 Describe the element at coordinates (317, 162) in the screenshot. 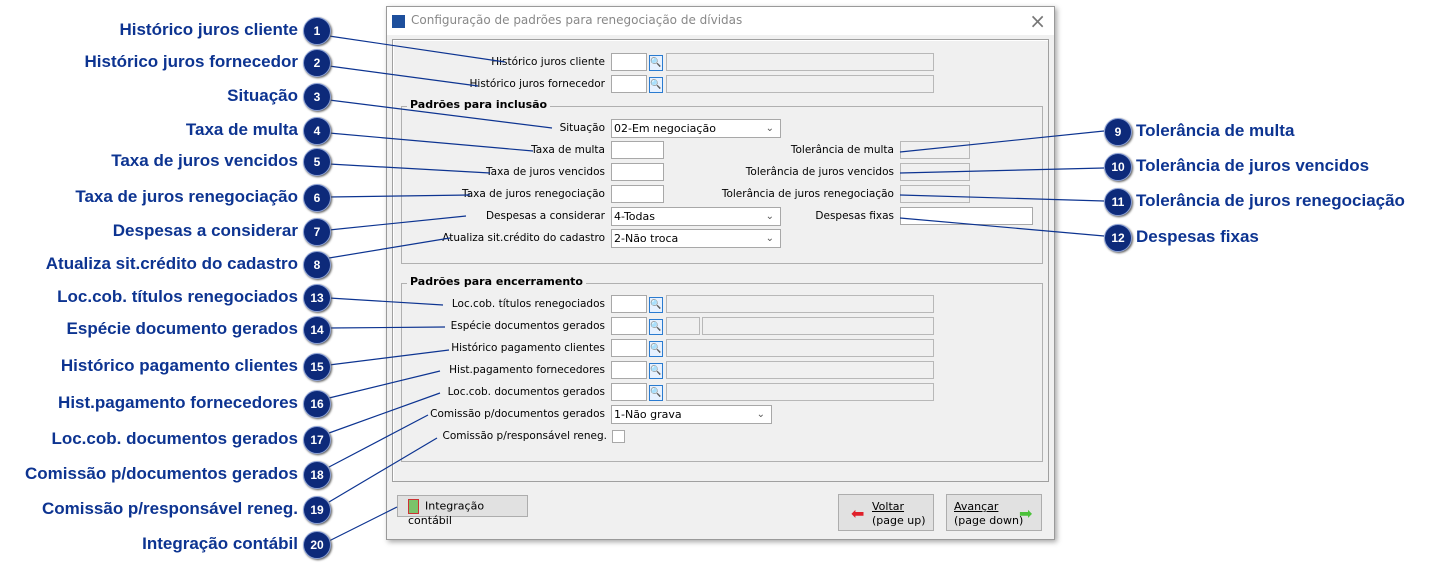

I see `callout-badge-5: 5` at that location.